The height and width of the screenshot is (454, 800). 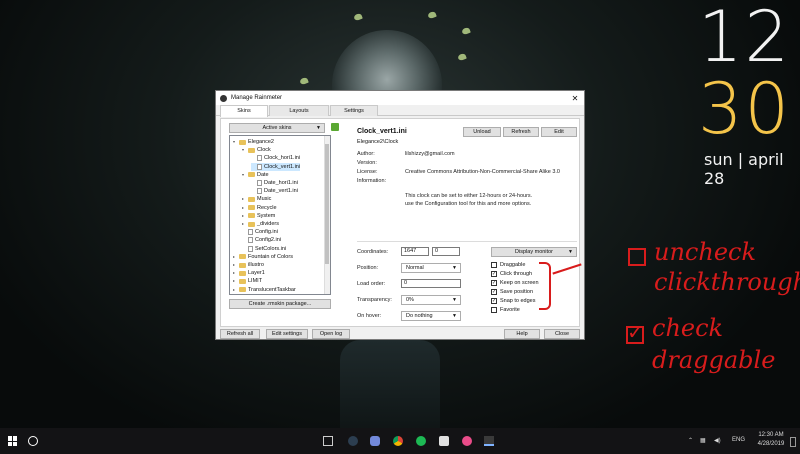 I want to click on tree-scrollbar, so click(x=327, y=215).